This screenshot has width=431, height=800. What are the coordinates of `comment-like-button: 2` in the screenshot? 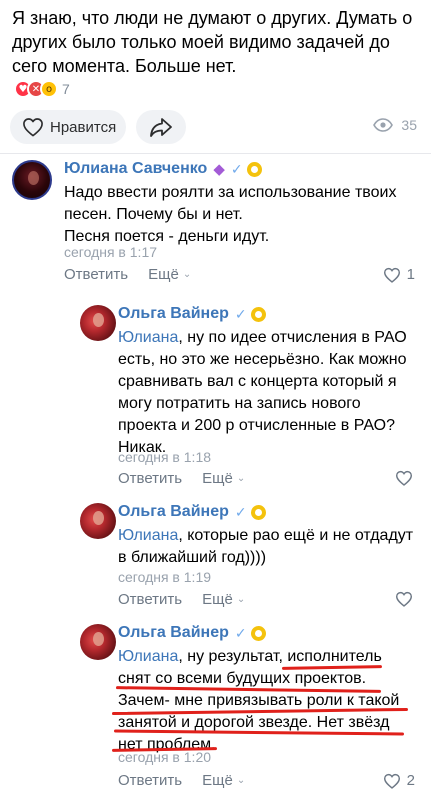 It's located at (399, 780).